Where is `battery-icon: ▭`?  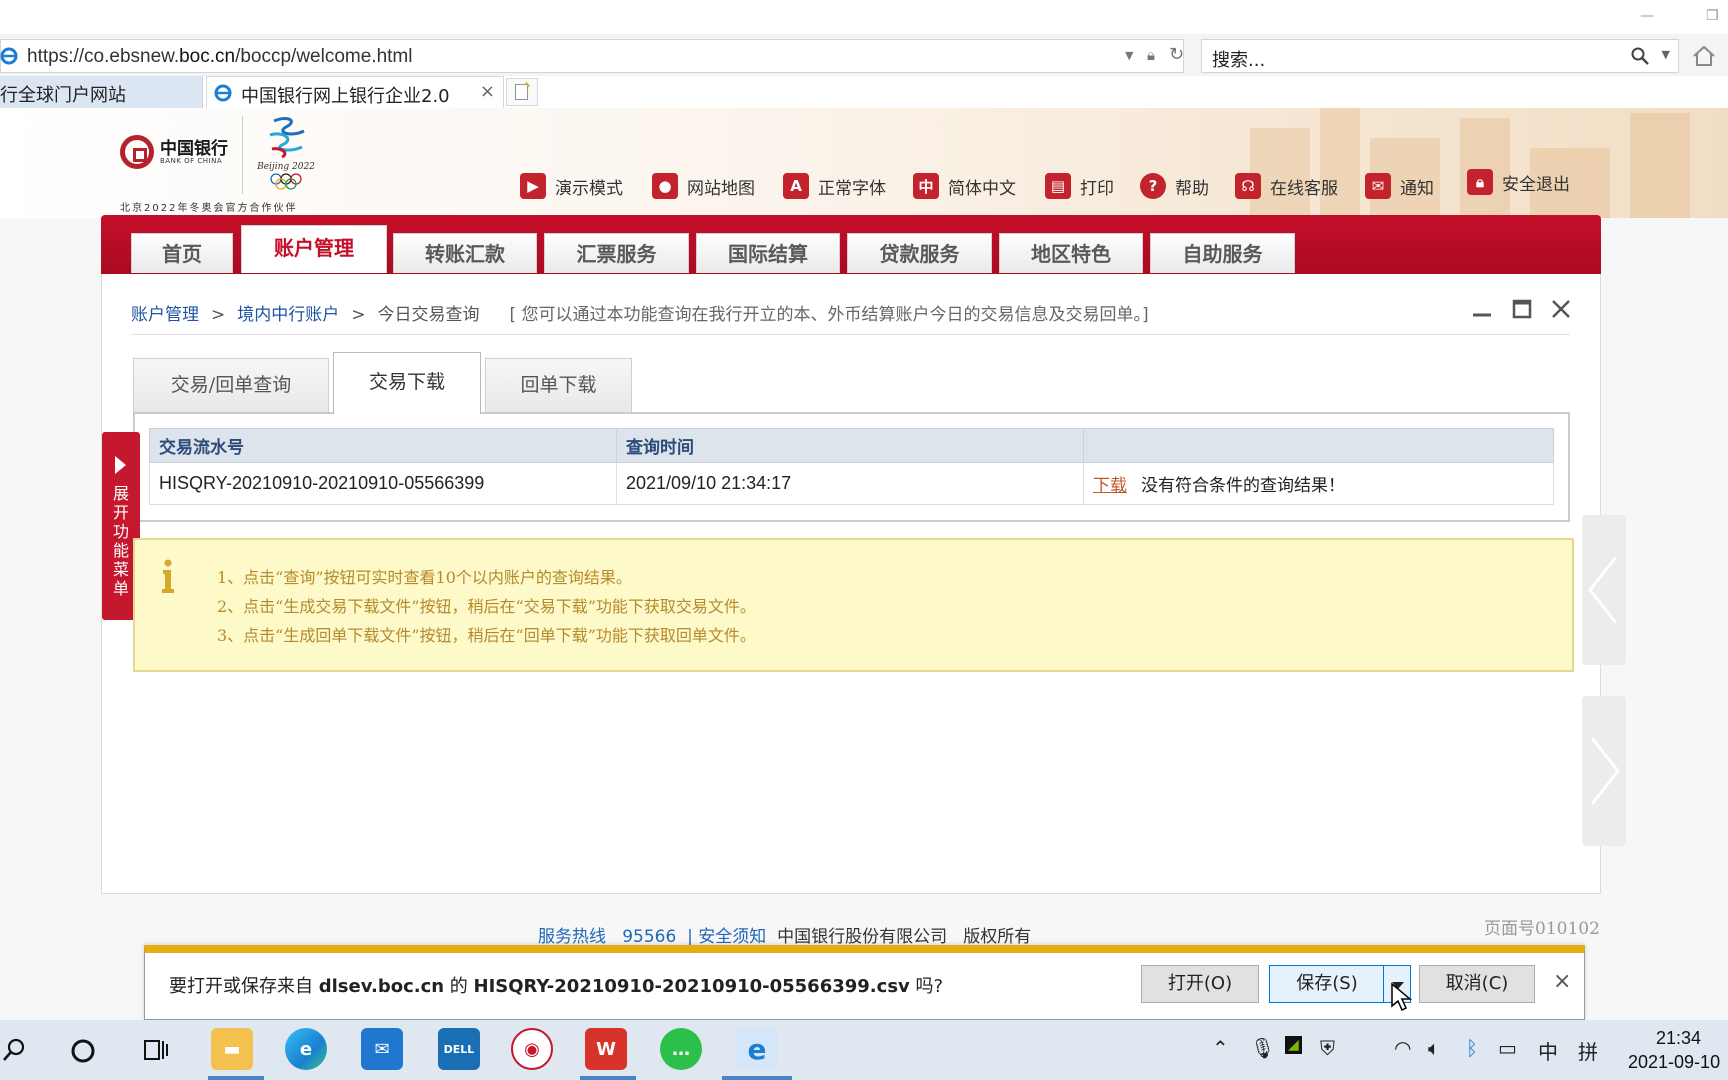 battery-icon: ▭ is located at coordinates (1507, 1048).